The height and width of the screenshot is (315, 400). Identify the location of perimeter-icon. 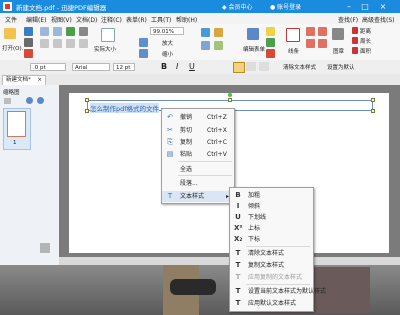
(355, 40).